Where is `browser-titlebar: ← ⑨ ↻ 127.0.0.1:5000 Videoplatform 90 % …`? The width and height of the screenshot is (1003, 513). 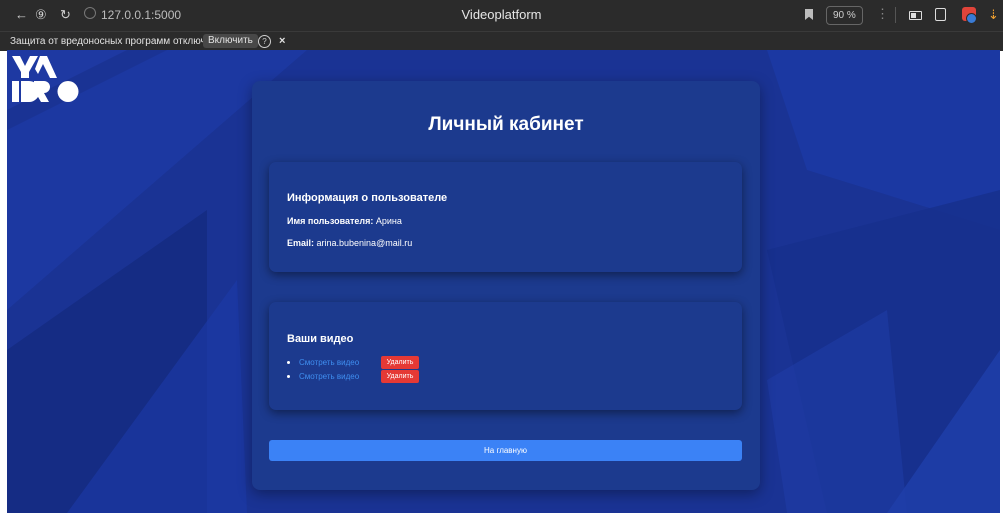
browser-titlebar: ← ⑨ ↻ 127.0.0.1:5000 Videoplatform 90 % … is located at coordinates (501, 15).